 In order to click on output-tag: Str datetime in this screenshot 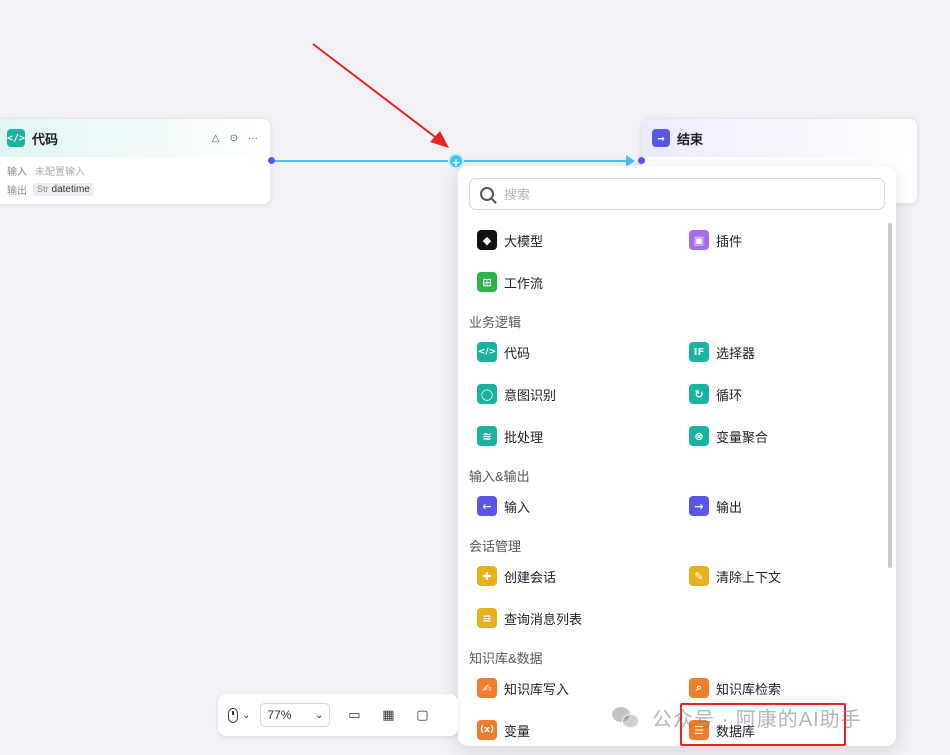, I will do `click(63, 189)`.